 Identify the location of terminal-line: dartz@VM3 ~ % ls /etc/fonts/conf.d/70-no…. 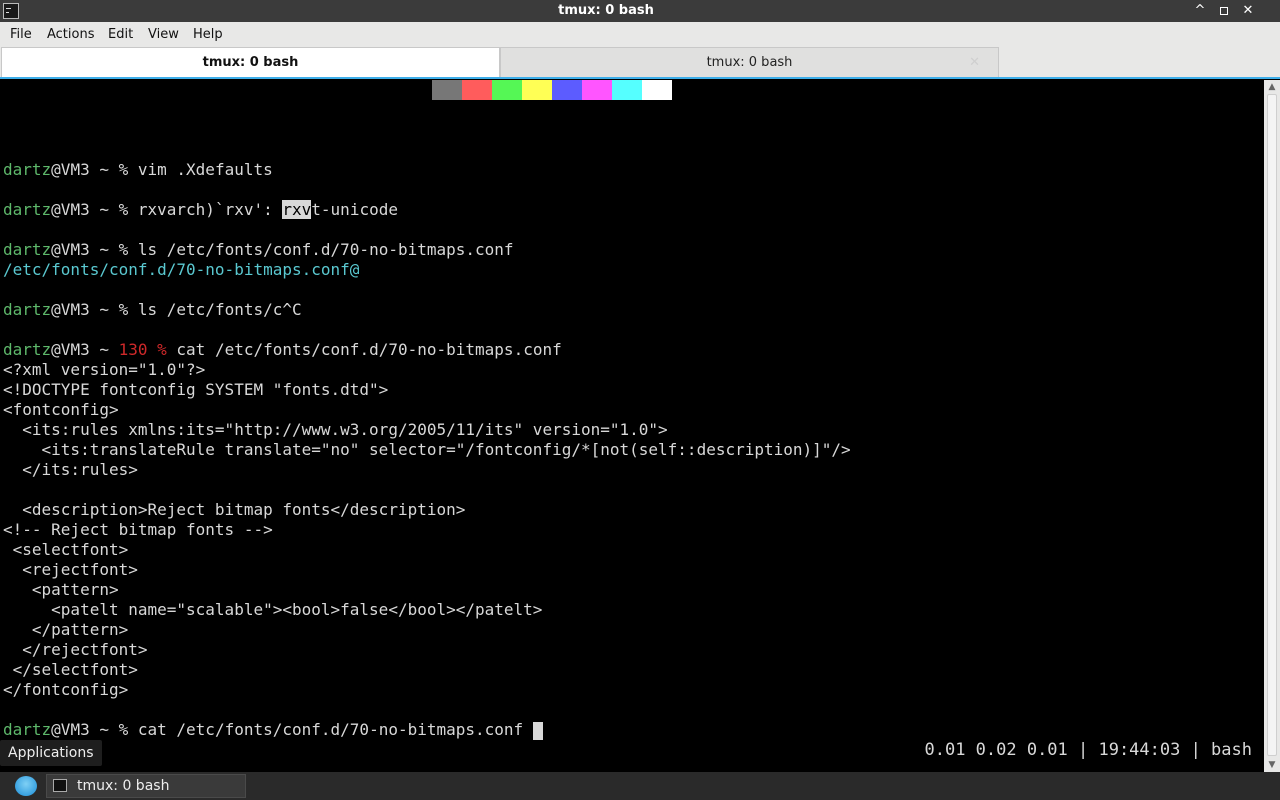
(258, 250).